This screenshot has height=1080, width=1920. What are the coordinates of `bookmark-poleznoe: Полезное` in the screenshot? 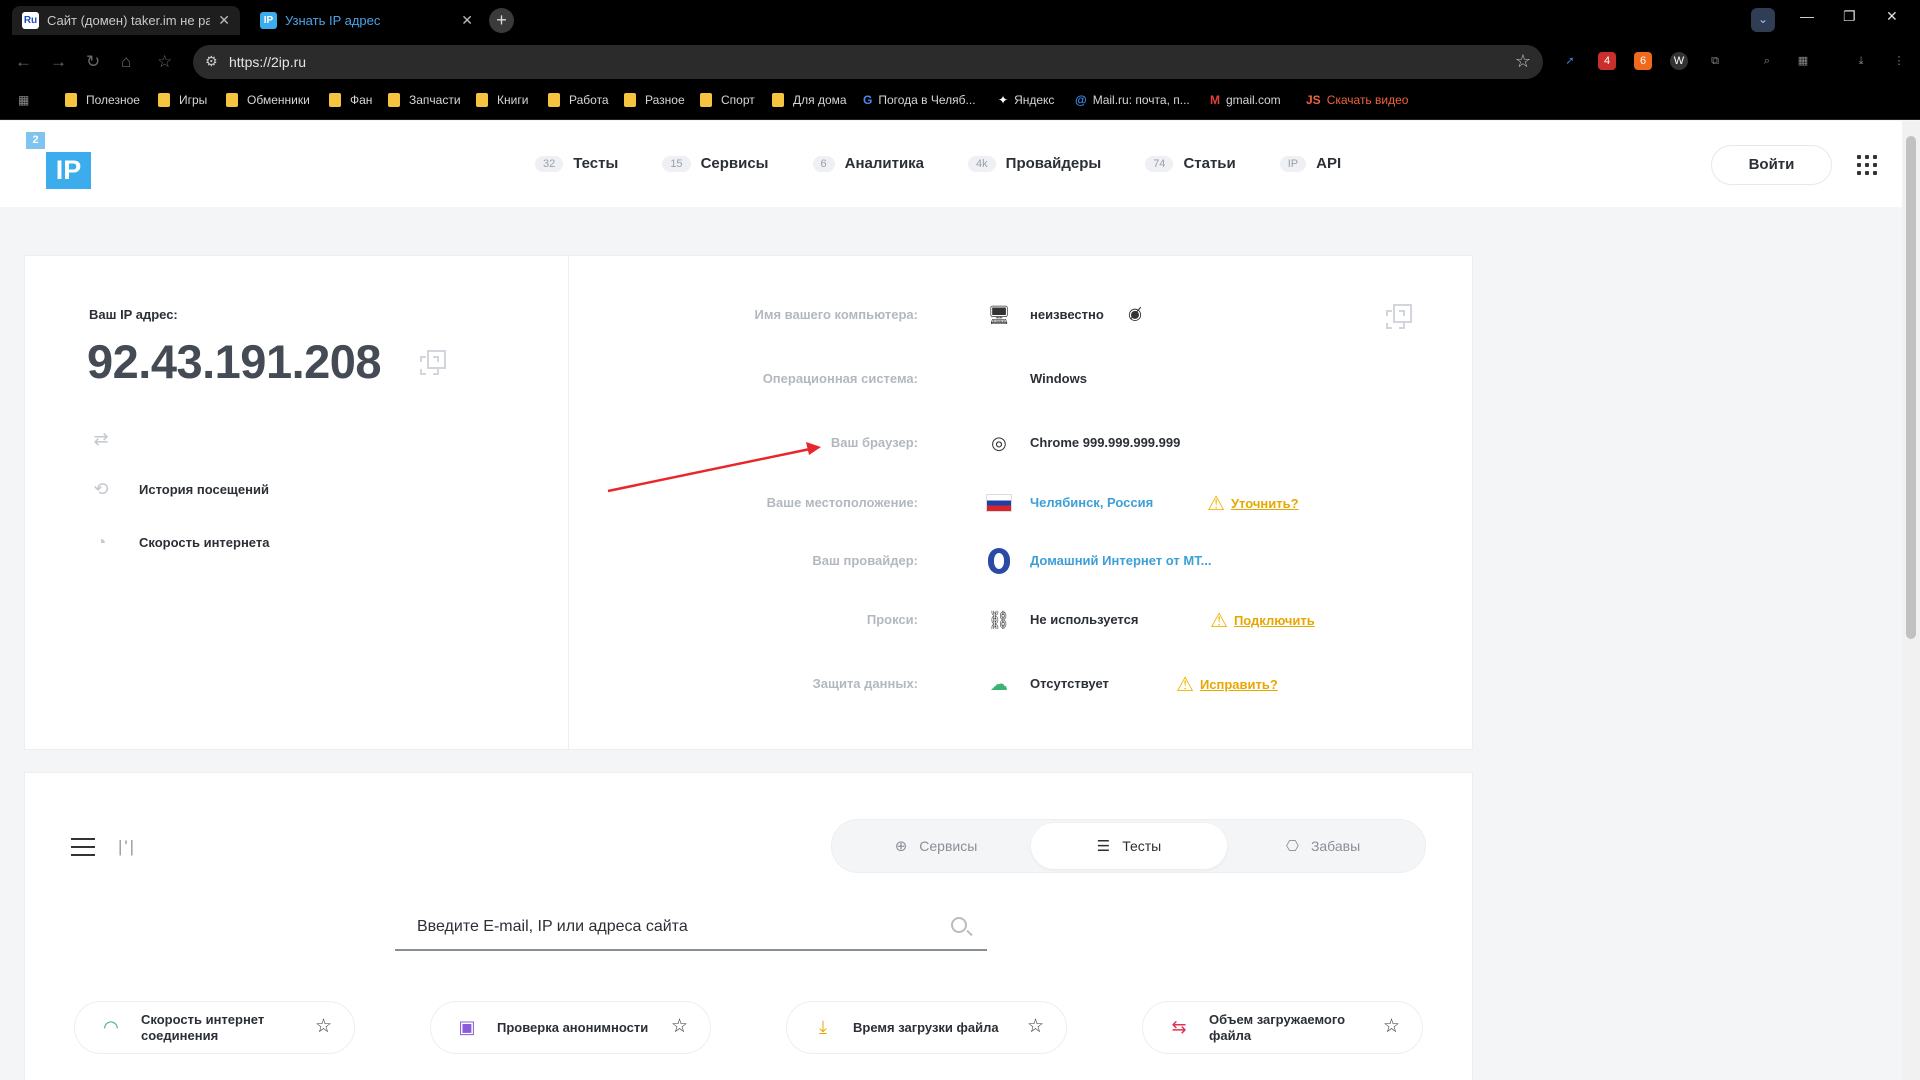 It's located at (102, 100).